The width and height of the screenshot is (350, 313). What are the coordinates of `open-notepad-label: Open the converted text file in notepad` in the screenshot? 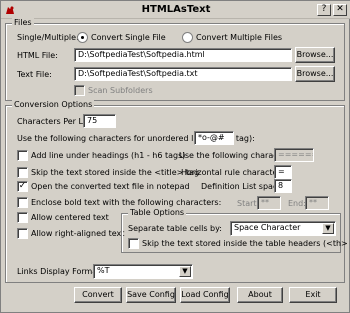 It's located at (110, 186).